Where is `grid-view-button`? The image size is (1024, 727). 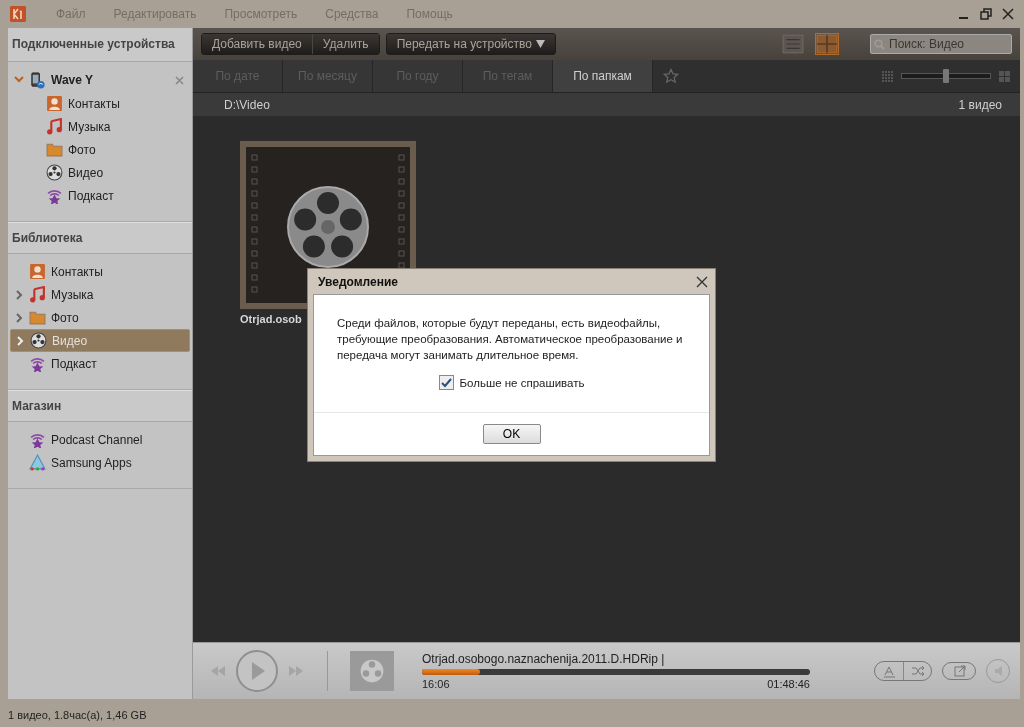
grid-view-button is located at coordinates (827, 44).